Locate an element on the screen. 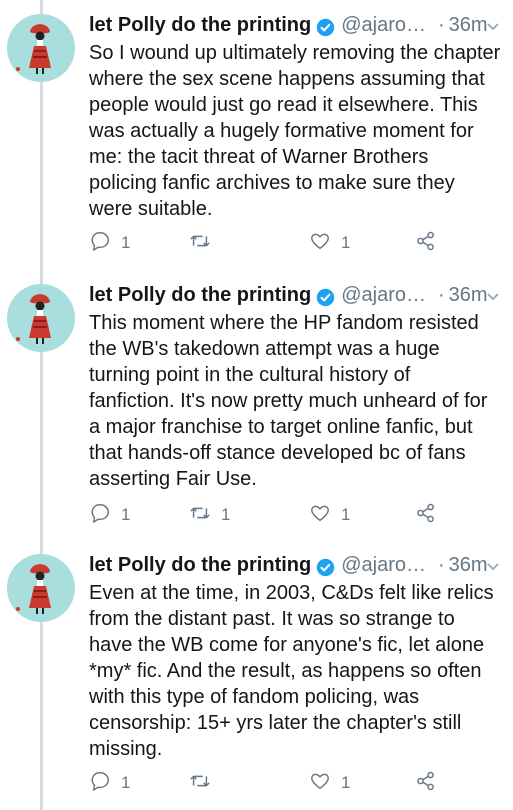 The height and width of the screenshot is (810, 513). retweet-button: 1 is located at coordinates (209, 515).